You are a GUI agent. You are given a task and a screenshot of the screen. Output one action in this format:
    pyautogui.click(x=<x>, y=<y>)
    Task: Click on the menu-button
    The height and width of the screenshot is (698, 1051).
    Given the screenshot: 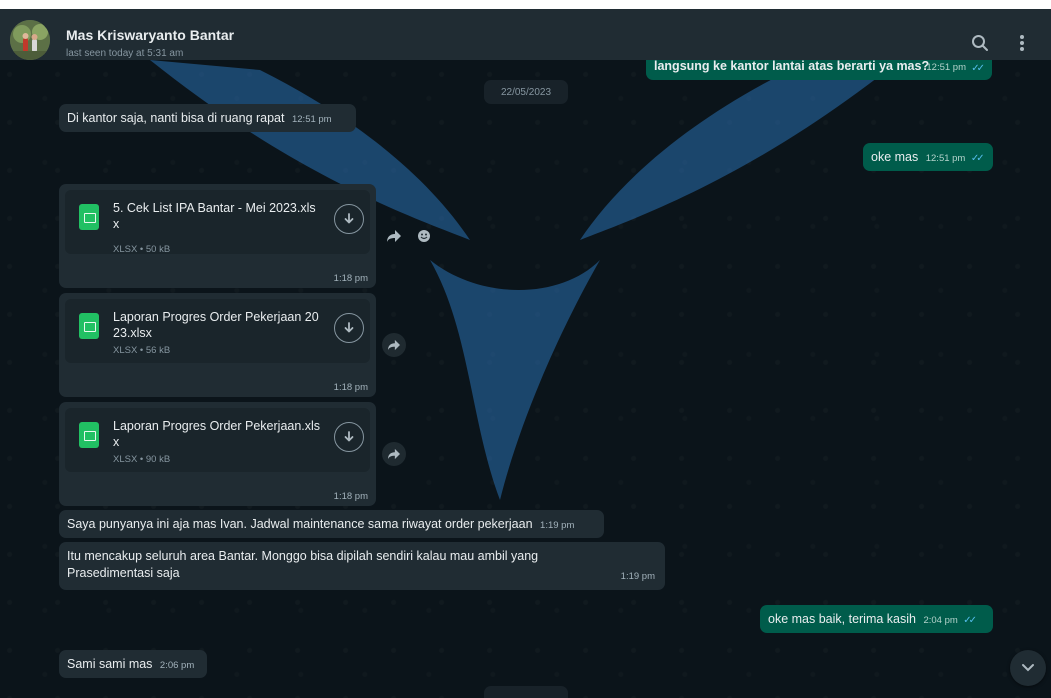 What is the action you would take?
    pyautogui.click(x=1022, y=43)
    